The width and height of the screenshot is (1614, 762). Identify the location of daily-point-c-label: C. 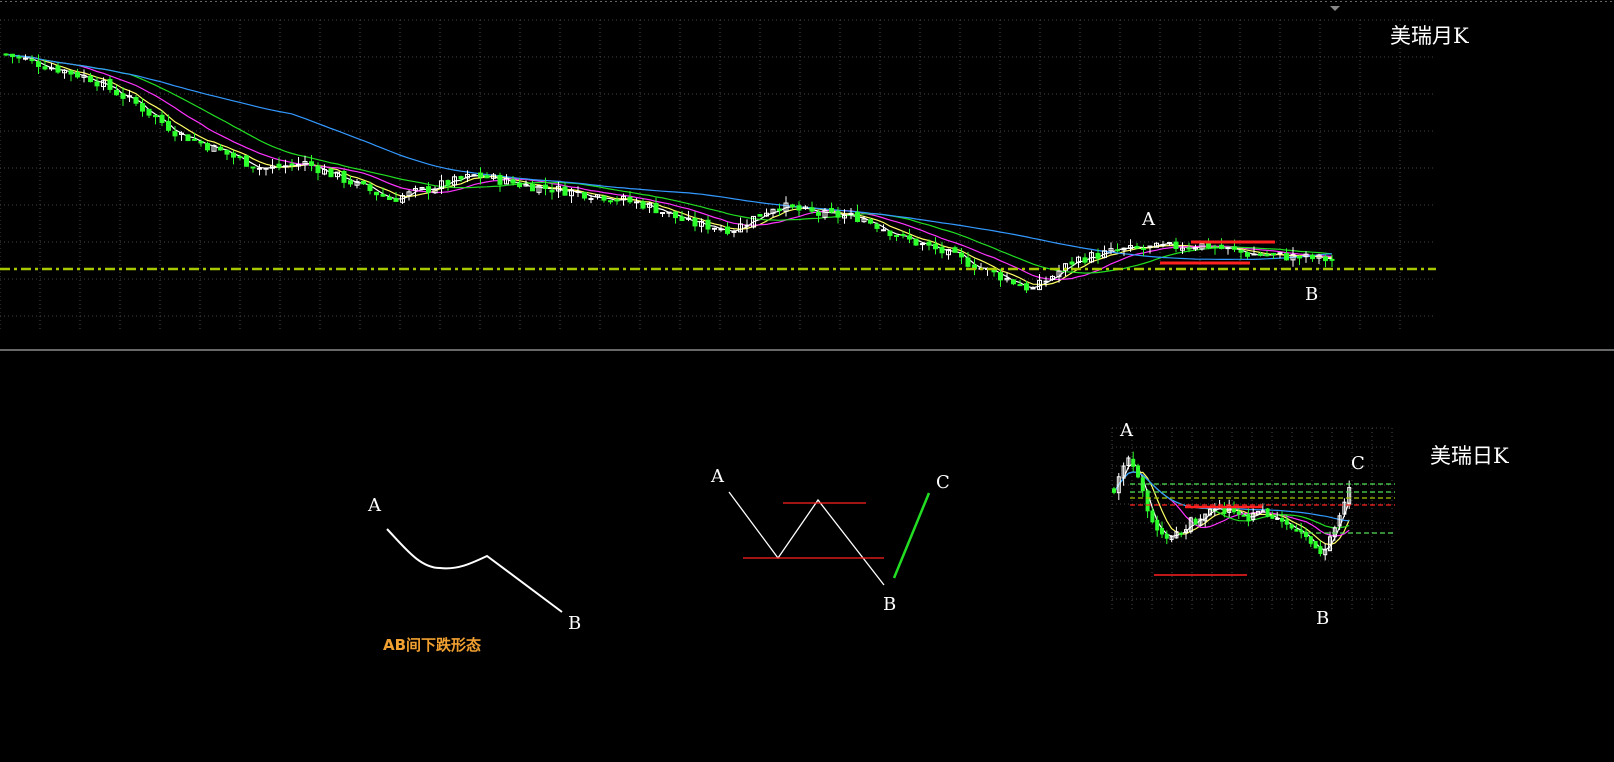
(1358, 463).